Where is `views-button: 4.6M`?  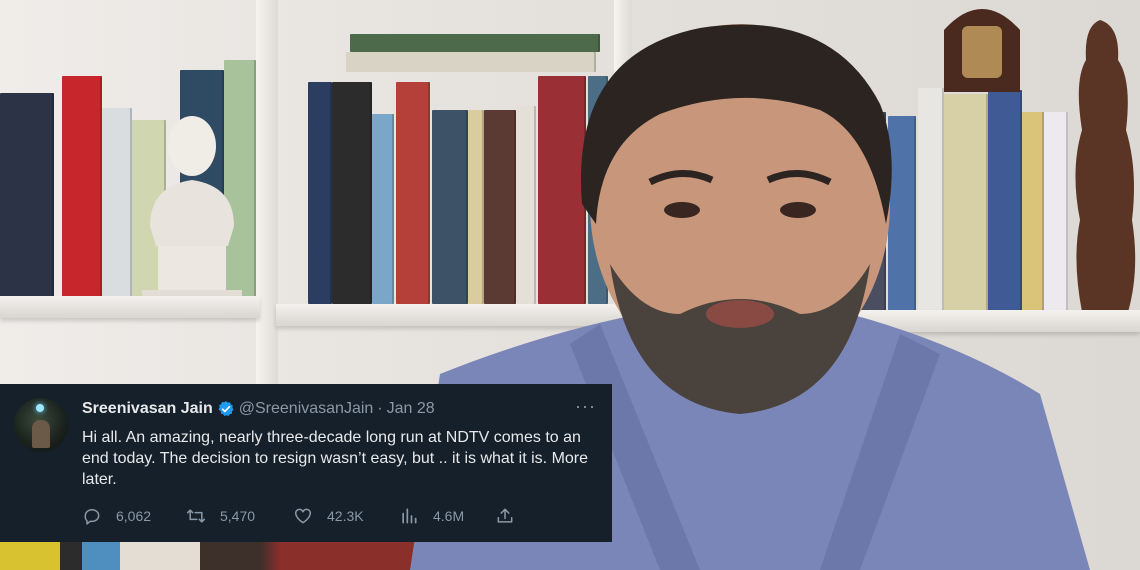
views-button: 4.6M is located at coordinates (447, 516).